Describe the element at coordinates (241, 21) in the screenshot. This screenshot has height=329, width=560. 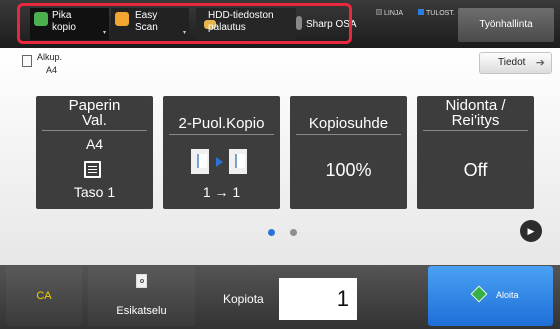
I see `hdd-restore-label: HDD-tiedoston palautus` at that location.